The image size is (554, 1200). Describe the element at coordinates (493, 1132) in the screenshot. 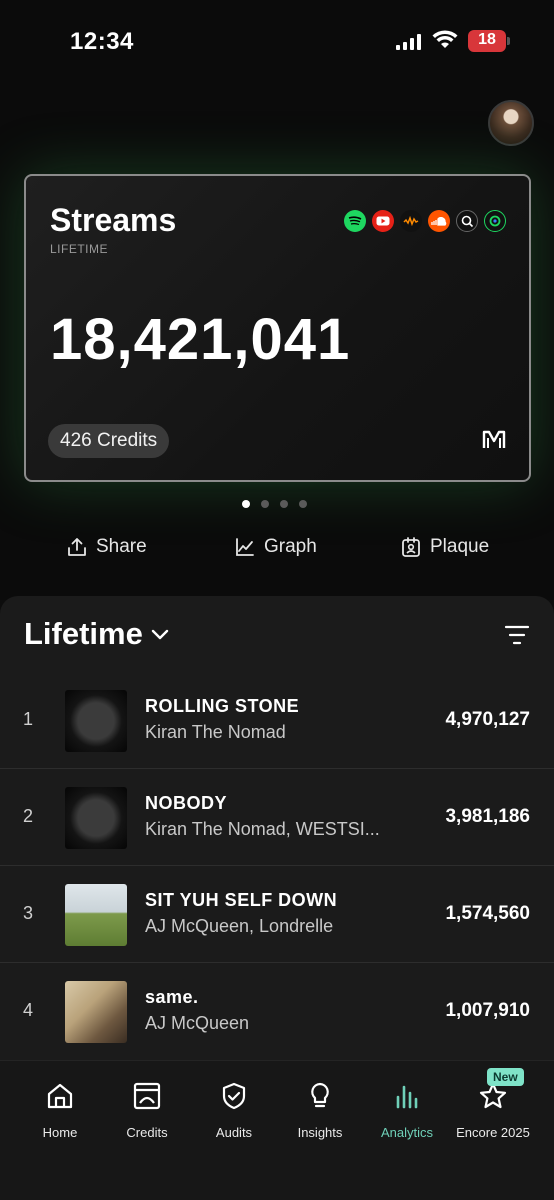

I see `tab-encore-label: Encore 2025` at that location.